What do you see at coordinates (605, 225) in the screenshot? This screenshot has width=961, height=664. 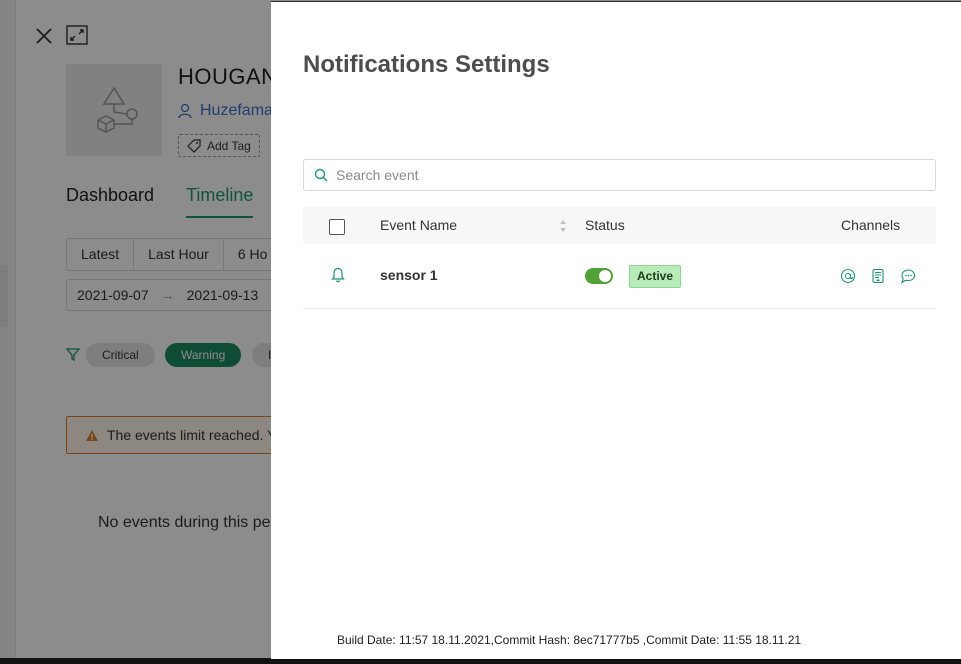 I see `column-status: Status` at bounding box center [605, 225].